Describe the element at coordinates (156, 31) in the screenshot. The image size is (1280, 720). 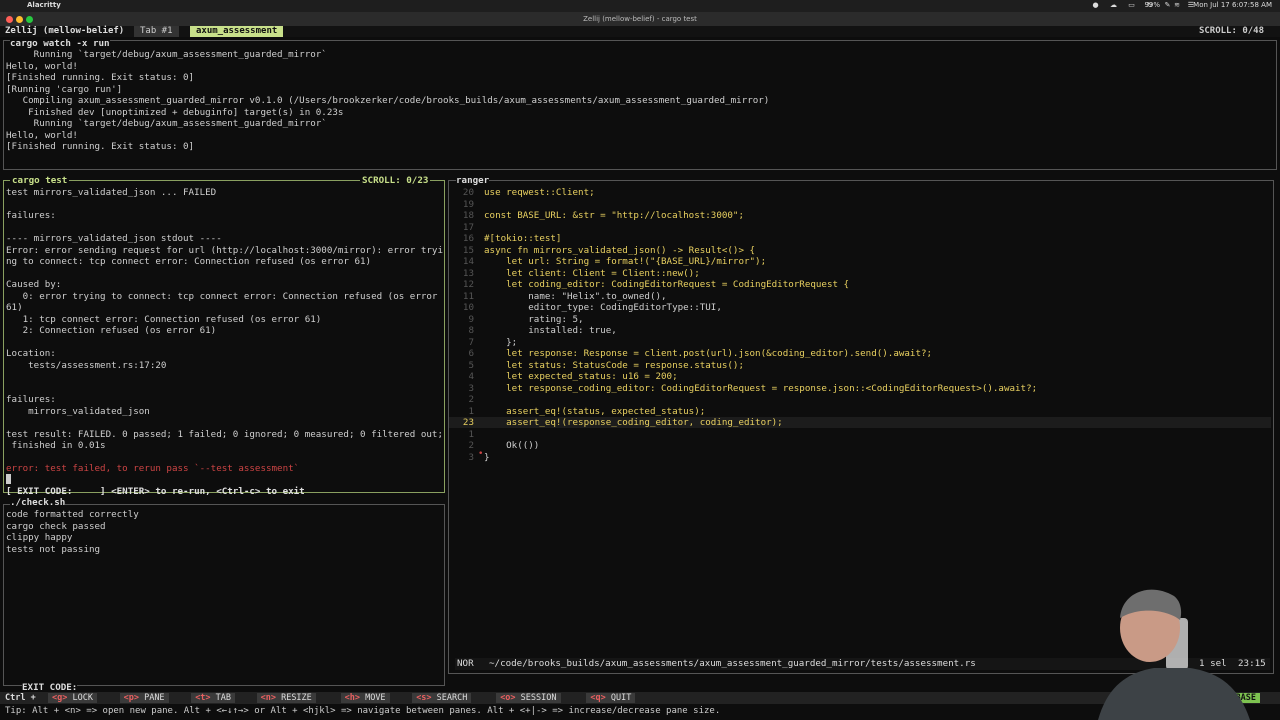
I see `tab-1: Tab #1` at that location.